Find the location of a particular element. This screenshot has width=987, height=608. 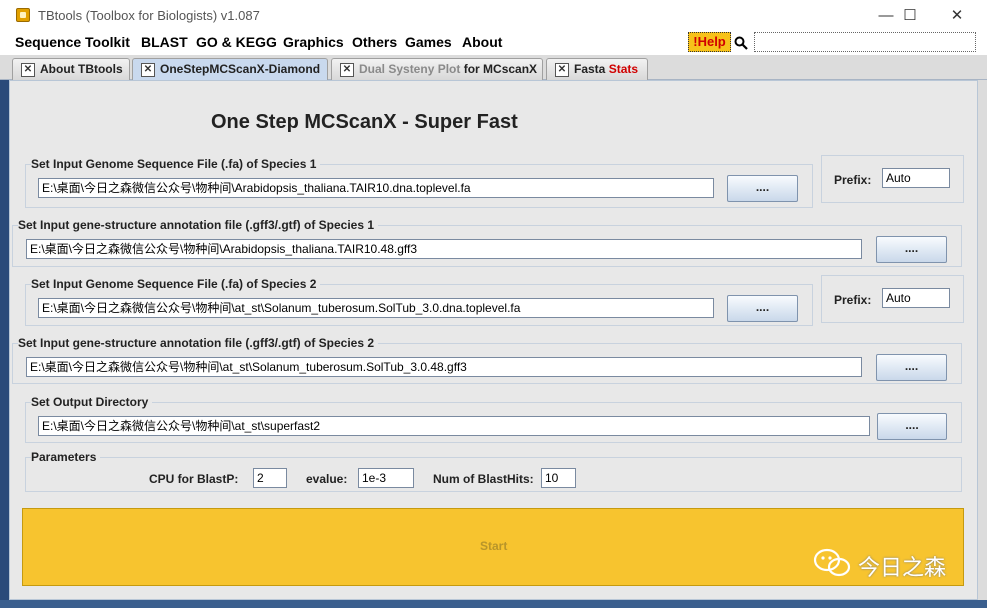

tab-label: About TBtools is located at coordinates (81, 69).